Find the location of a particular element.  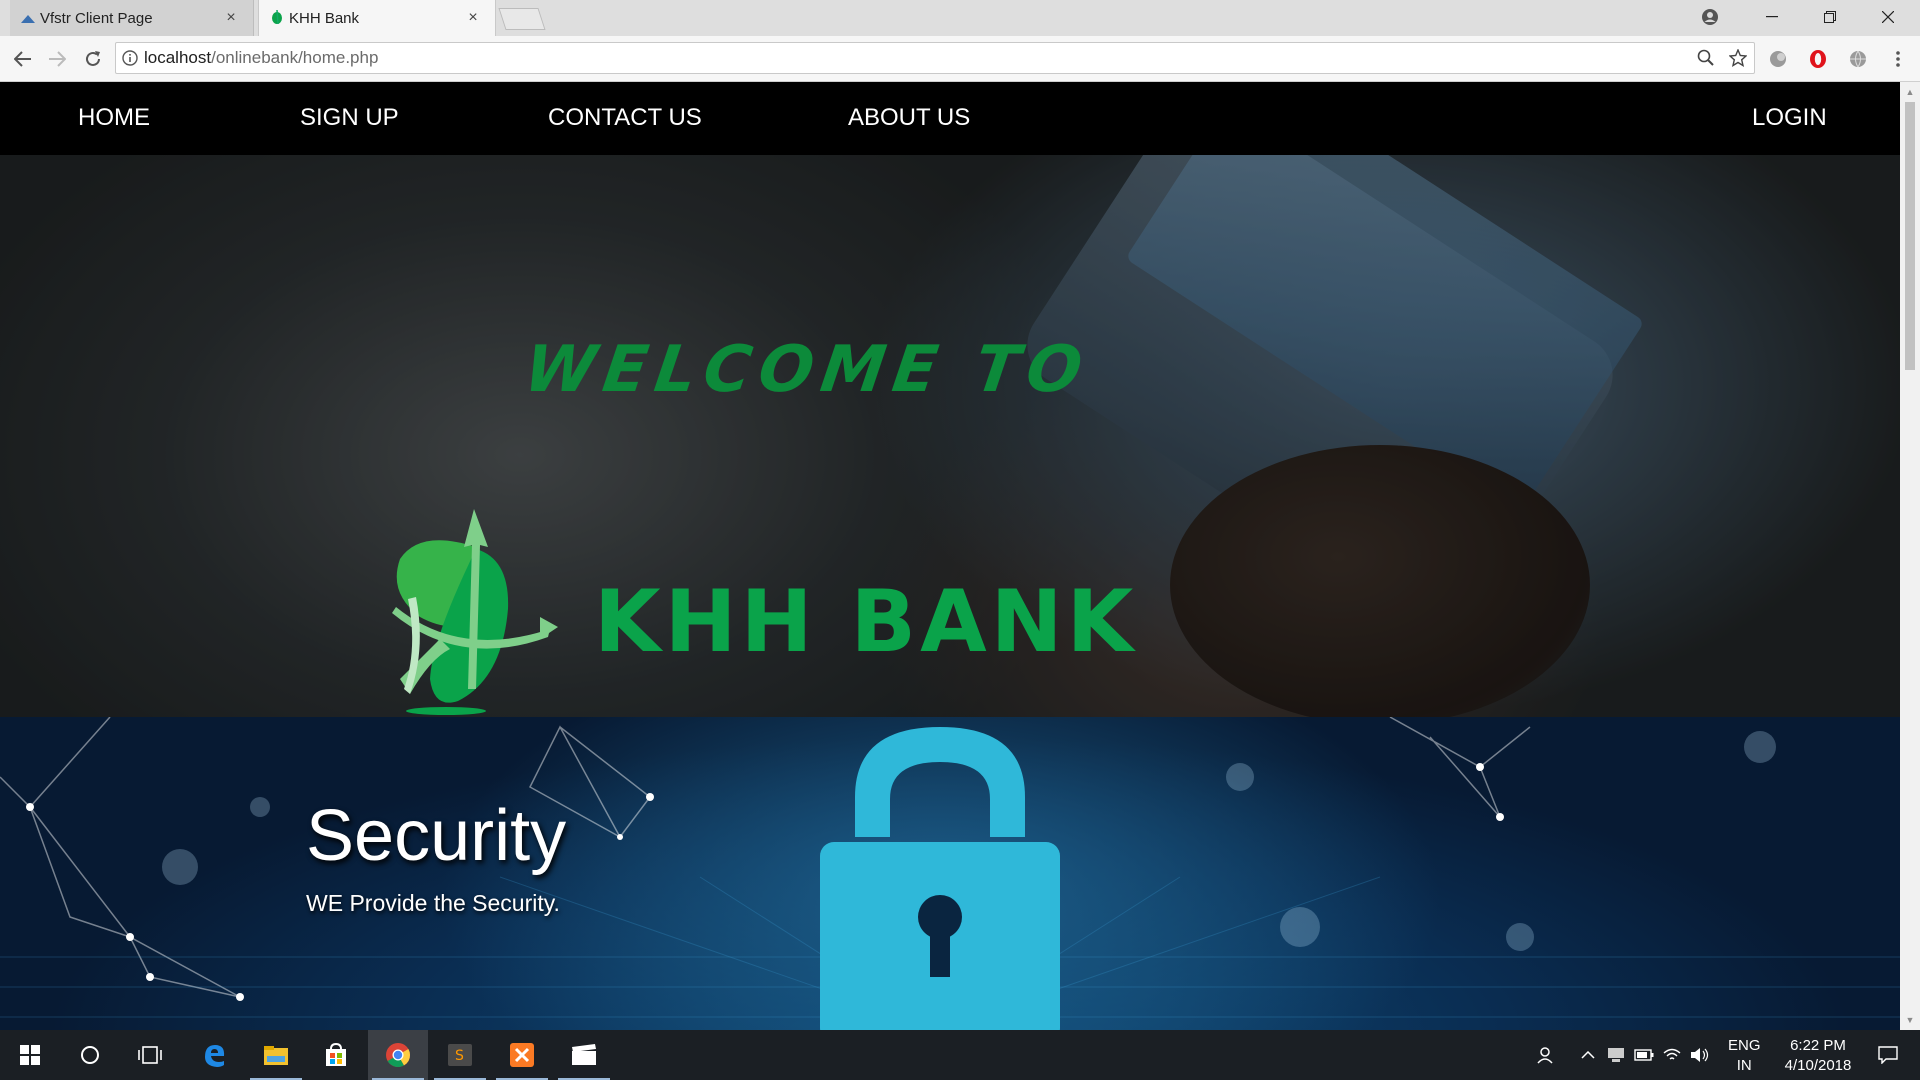

browser-toolbar: localhost/onlinebank/home.php is located at coordinates (960, 59).